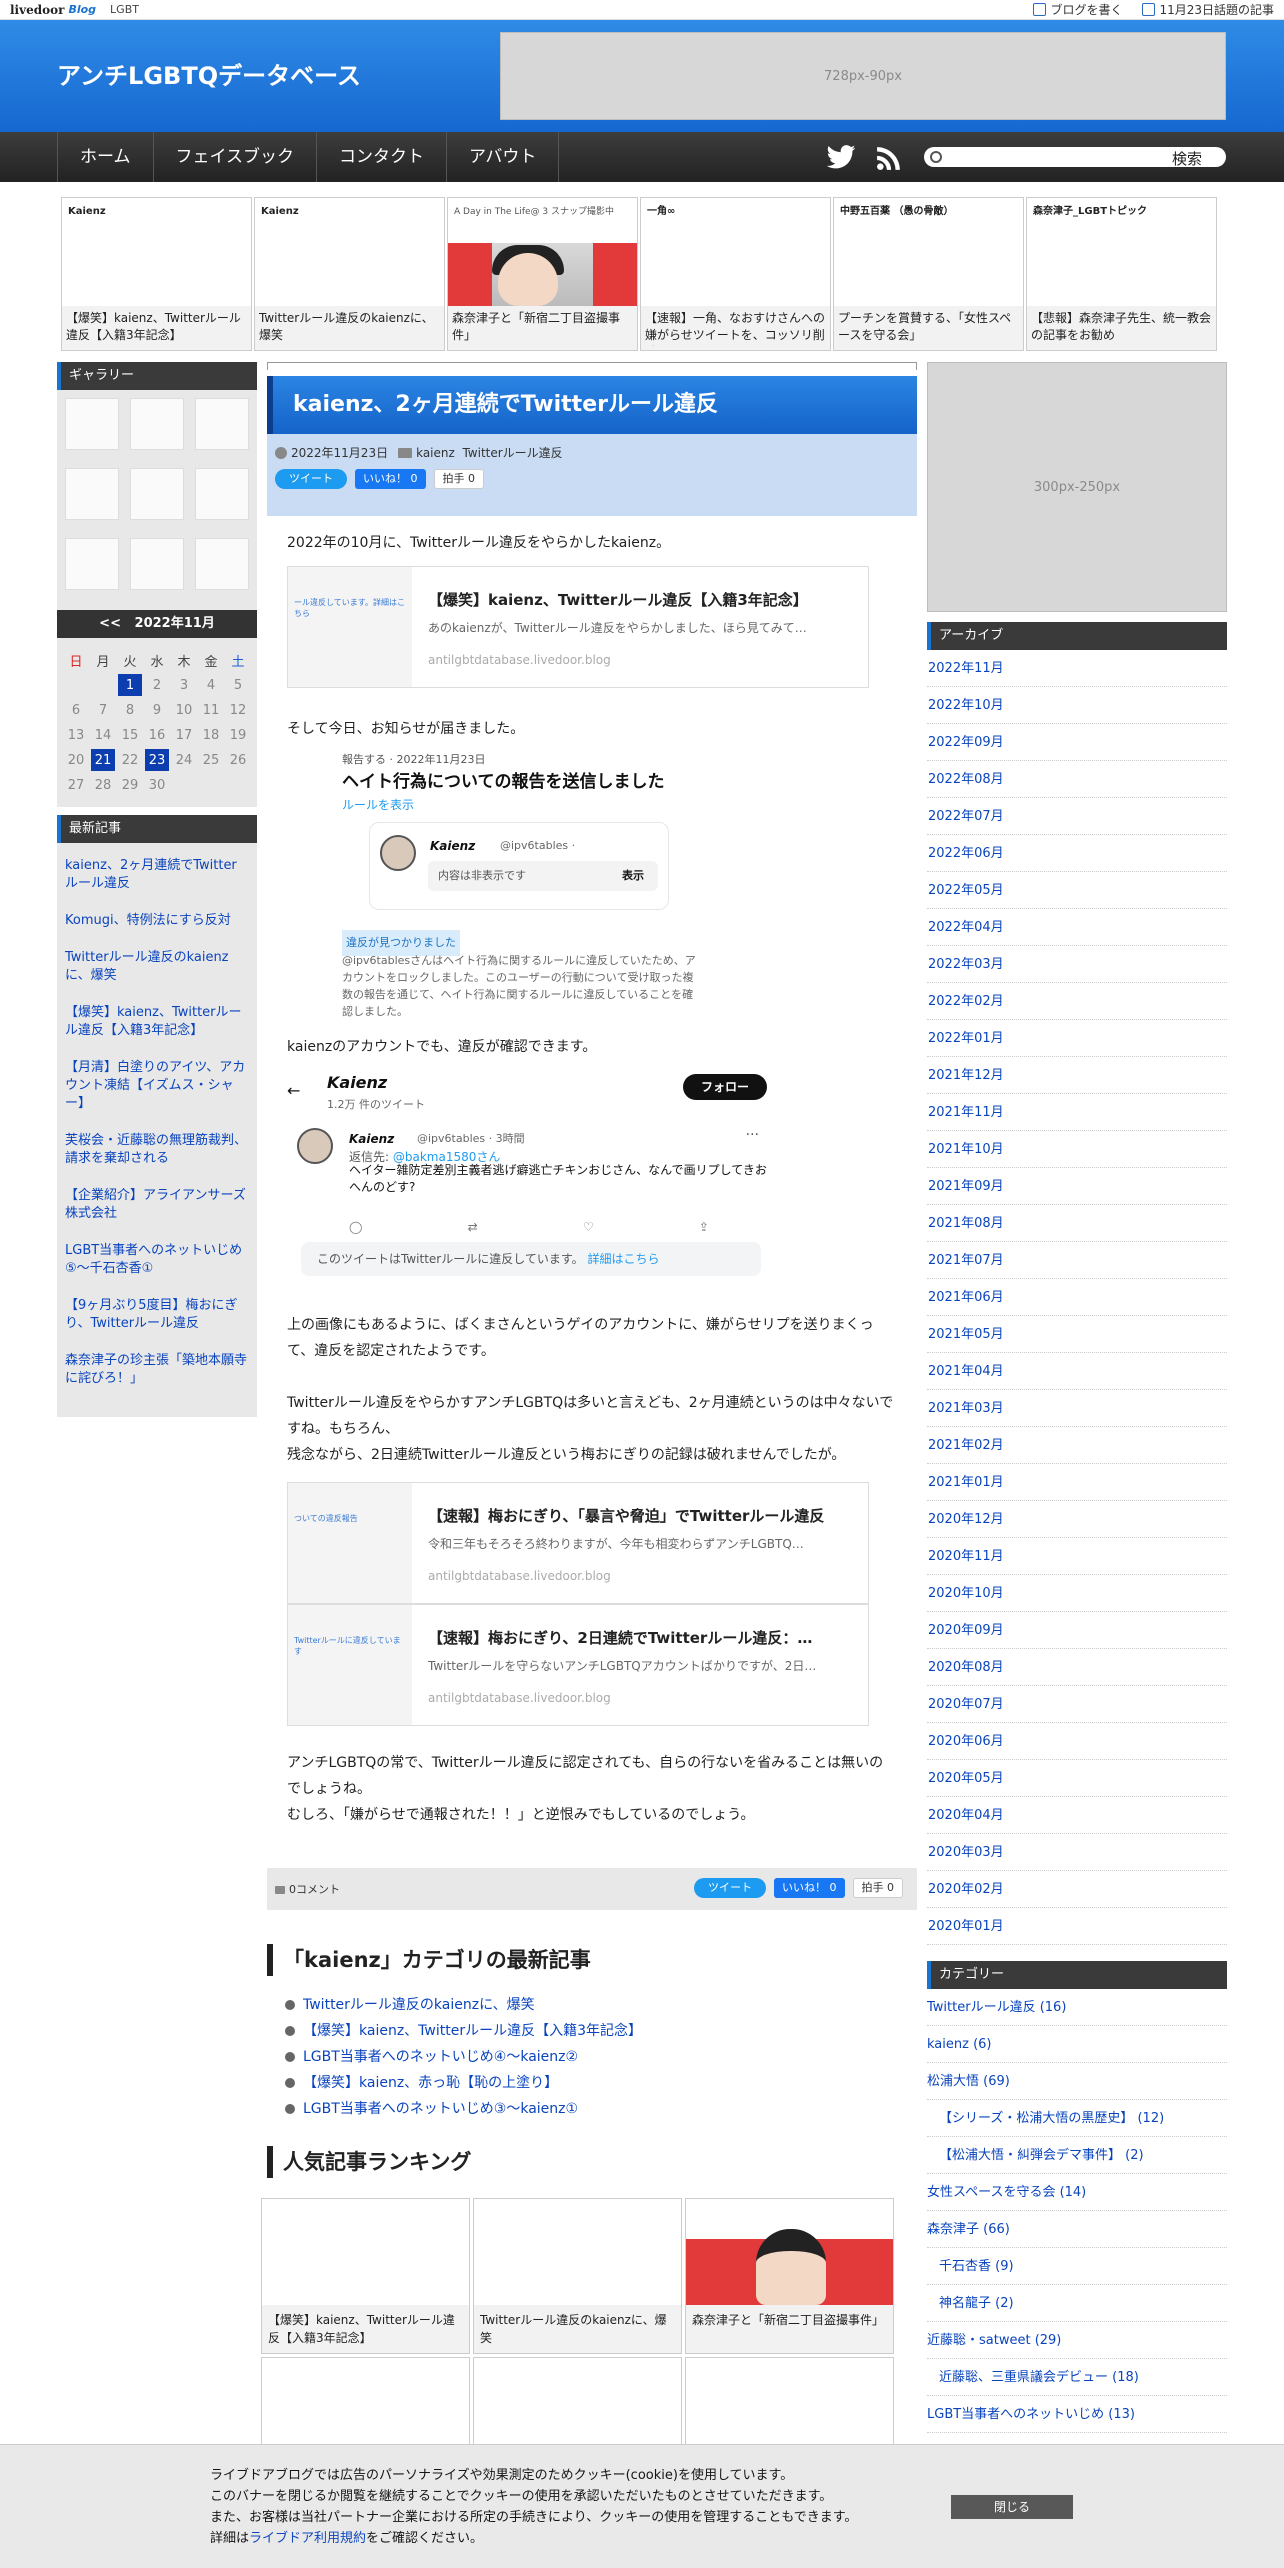 This screenshot has width=1284, height=2568. What do you see at coordinates (37, 10) in the screenshot?
I see `livedoor-logo: livedoor` at bounding box center [37, 10].